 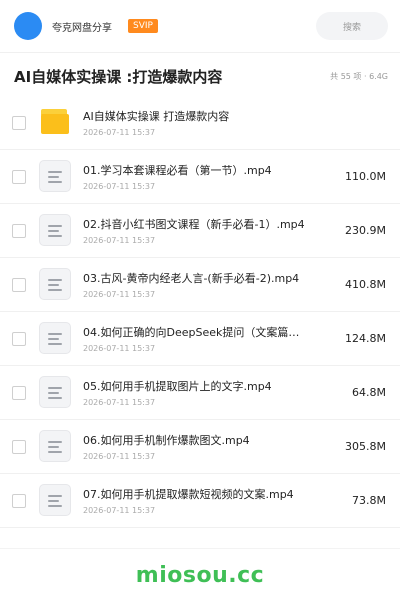 I want to click on file-info: 07.如何用手机提取爆款短视频的文案.mp4 2026-07-11 15:37, so click(x=213, y=500).